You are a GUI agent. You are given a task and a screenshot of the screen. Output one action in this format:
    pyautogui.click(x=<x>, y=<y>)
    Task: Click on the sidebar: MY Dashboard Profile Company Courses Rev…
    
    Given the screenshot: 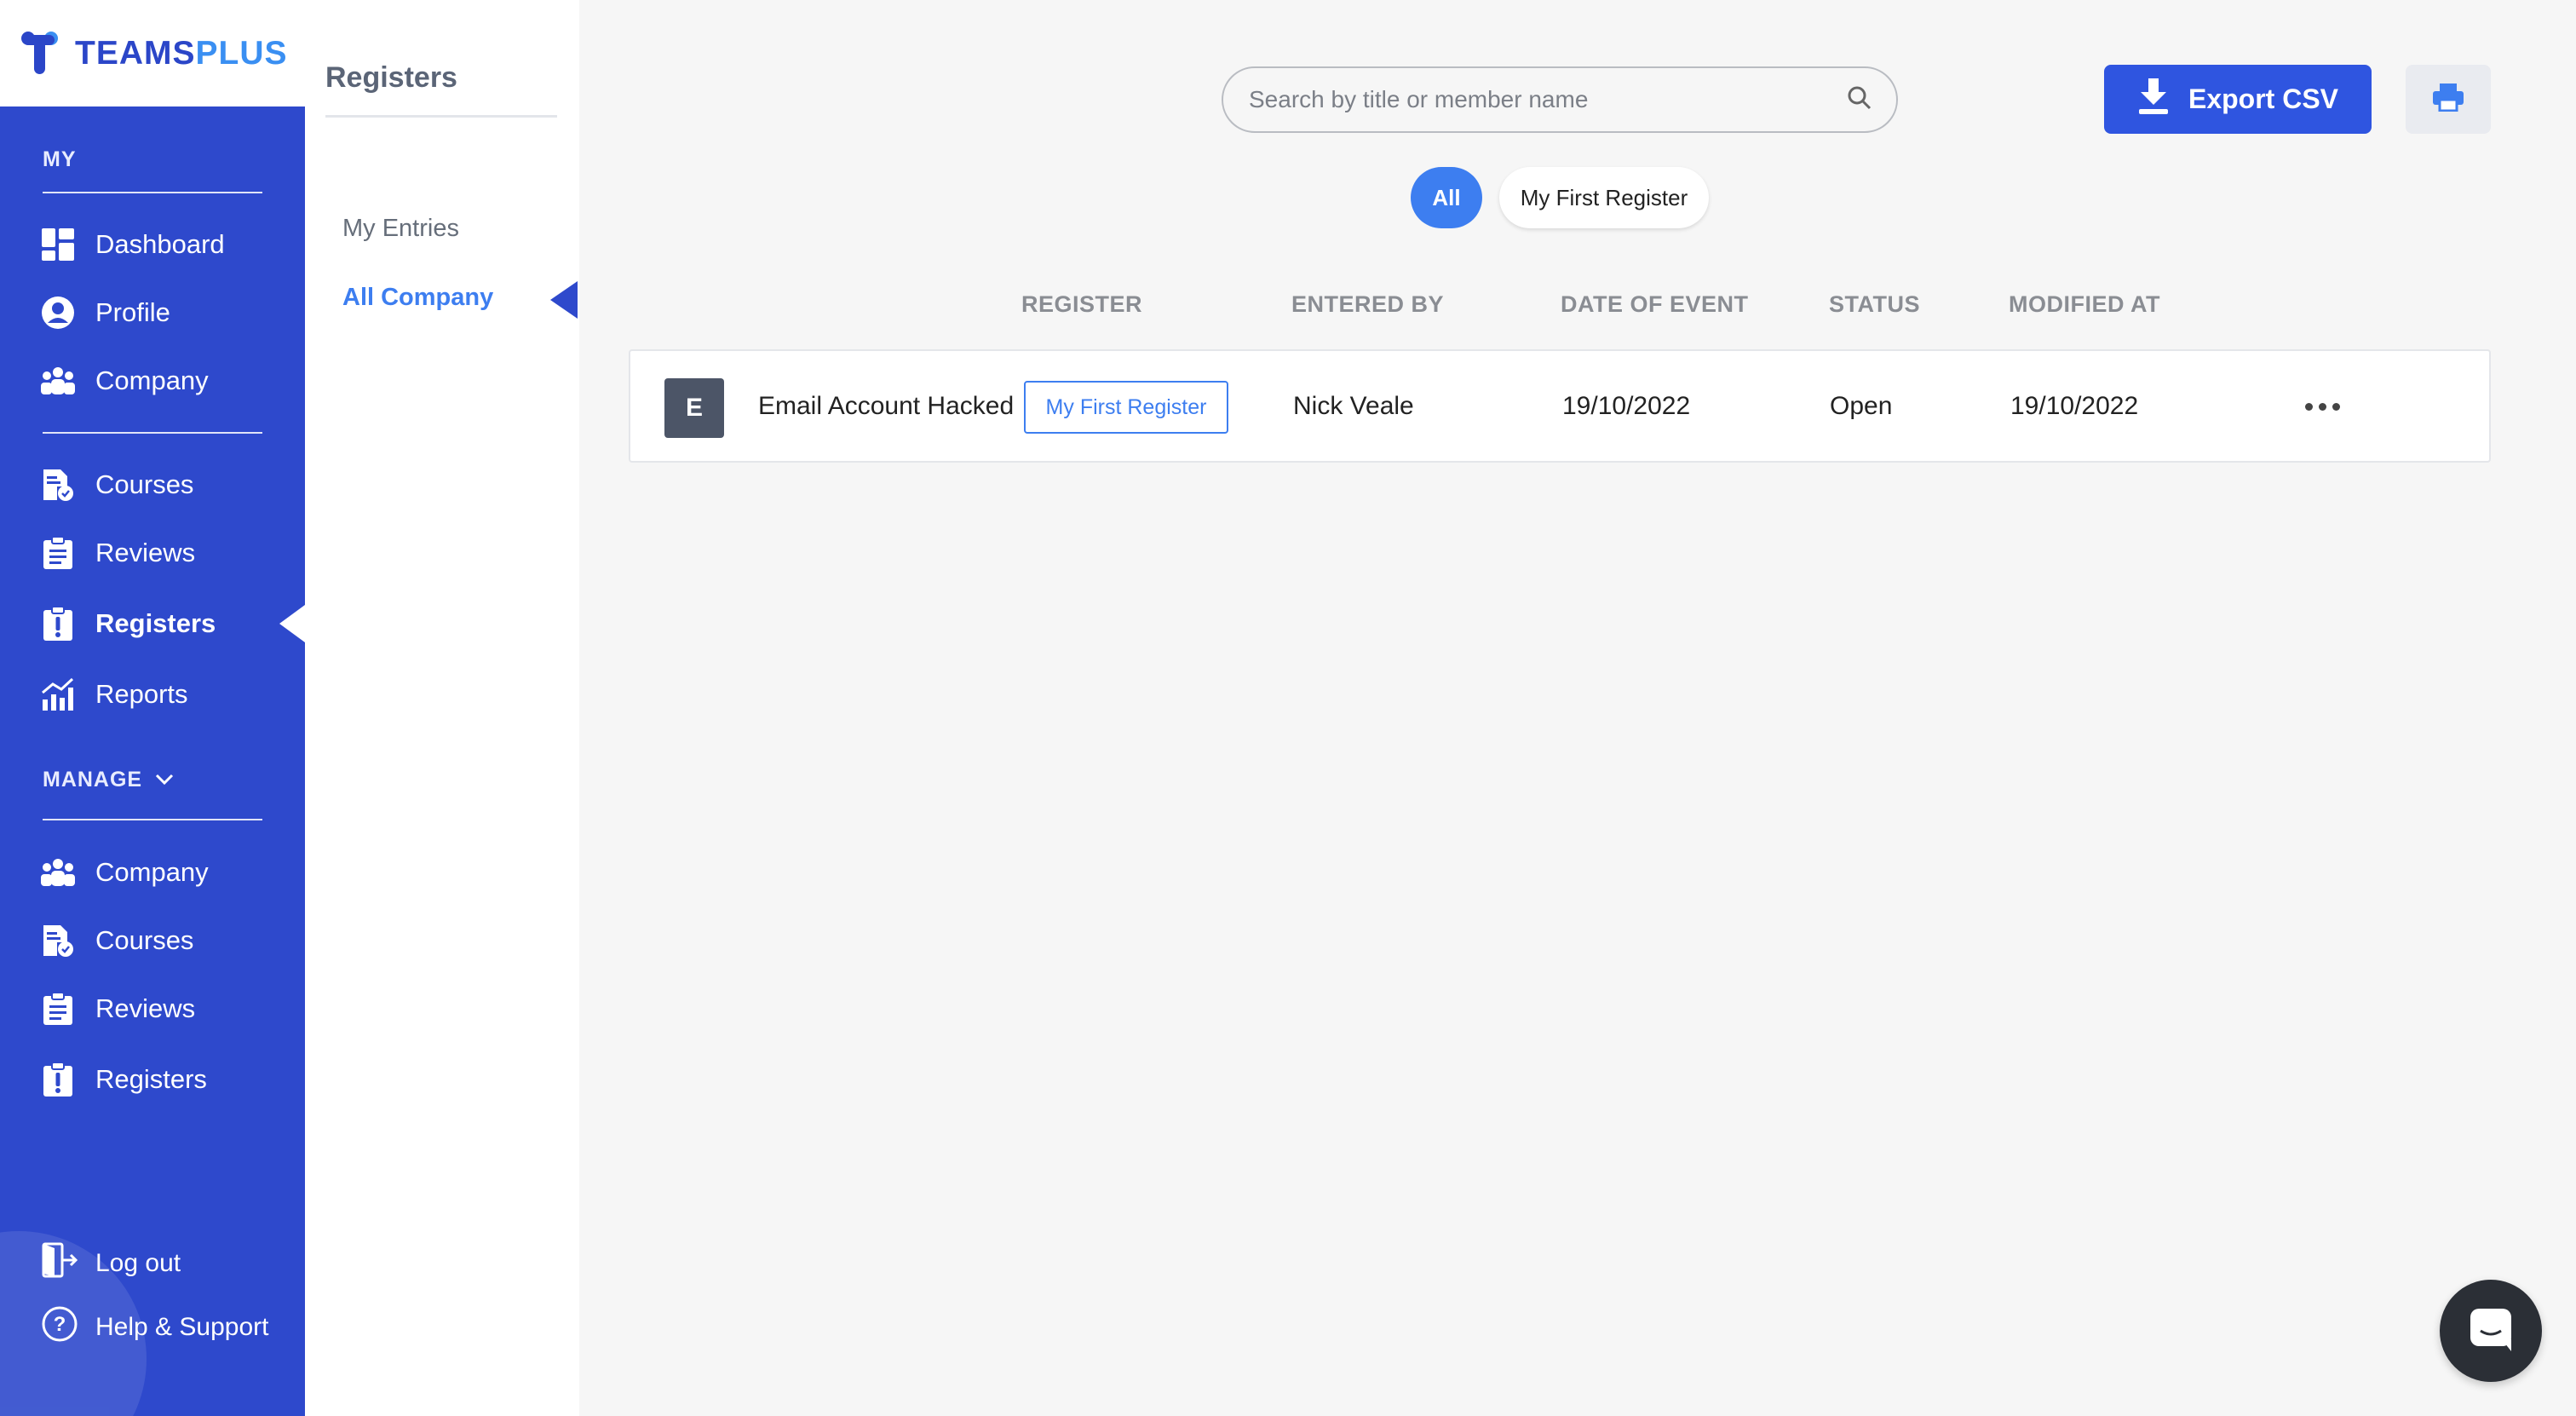 What is the action you would take?
    pyautogui.click(x=153, y=761)
    